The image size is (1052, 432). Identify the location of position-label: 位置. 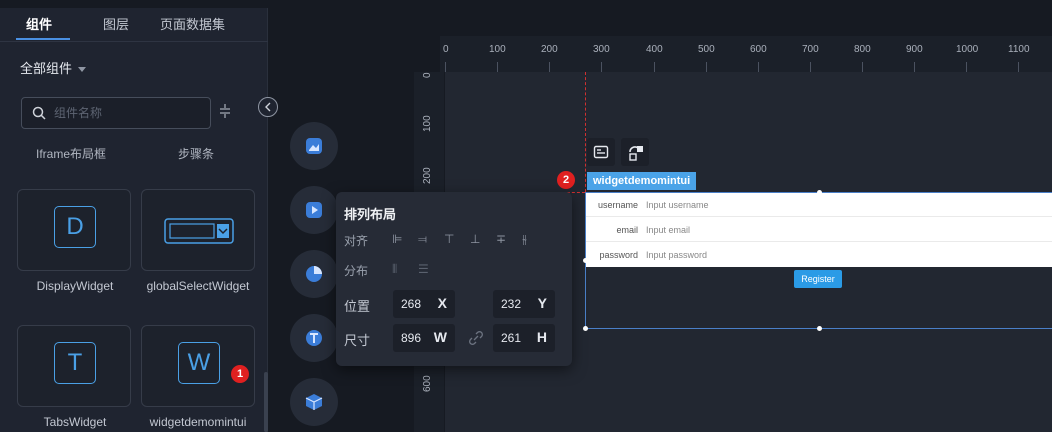
(357, 306).